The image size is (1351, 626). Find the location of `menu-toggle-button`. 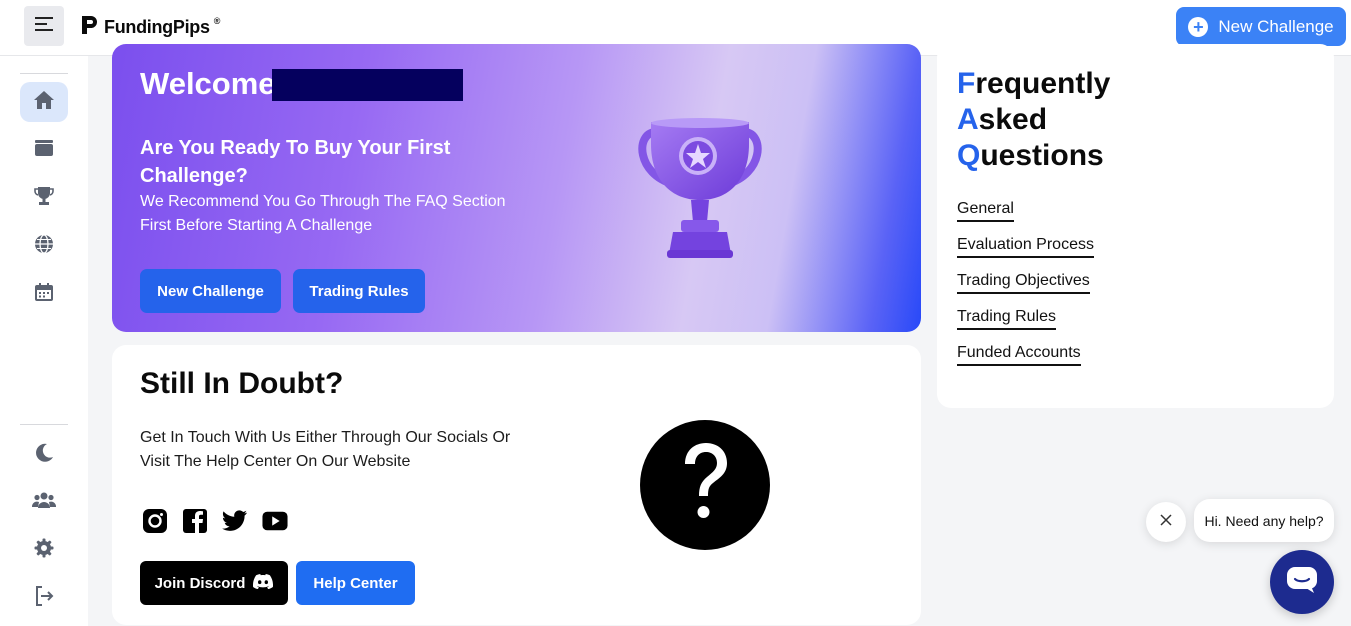

menu-toggle-button is located at coordinates (44, 26).